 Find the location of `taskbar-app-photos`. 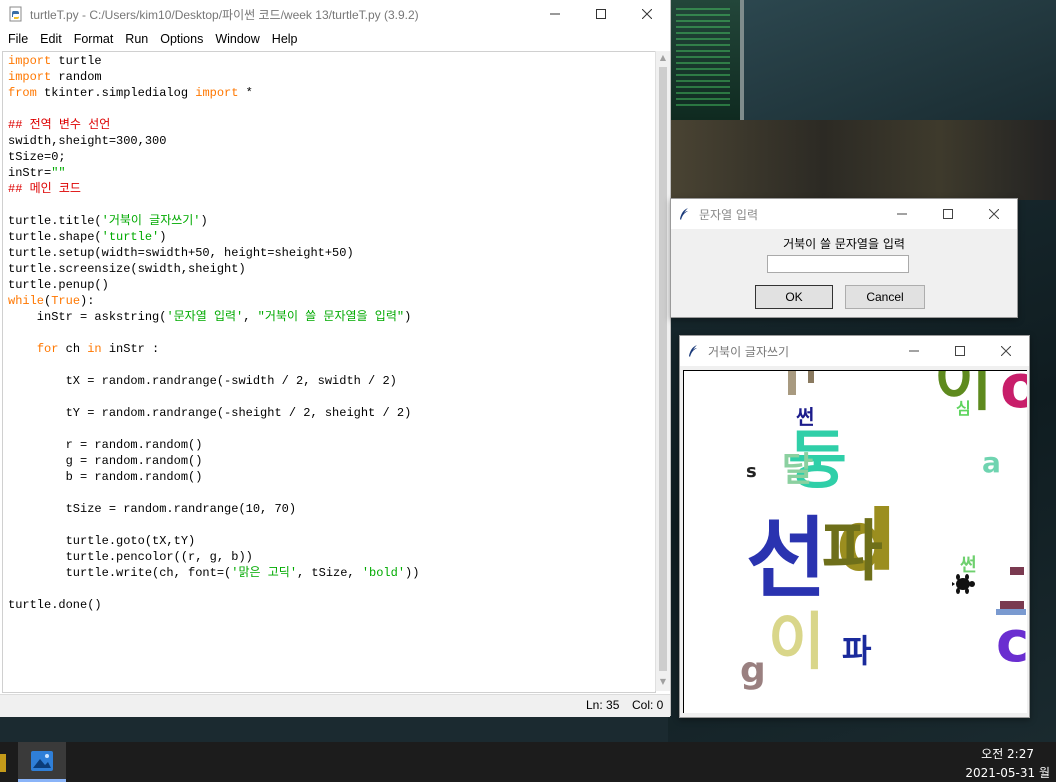

taskbar-app-photos is located at coordinates (42, 762).